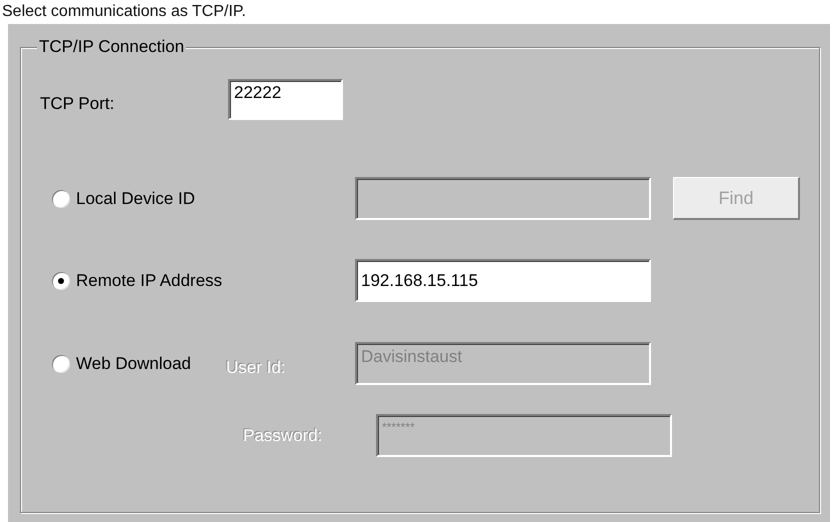  Describe the element at coordinates (123, 11) in the screenshot. I see `caption-text: Select communications as TCP/IP.` at that location.